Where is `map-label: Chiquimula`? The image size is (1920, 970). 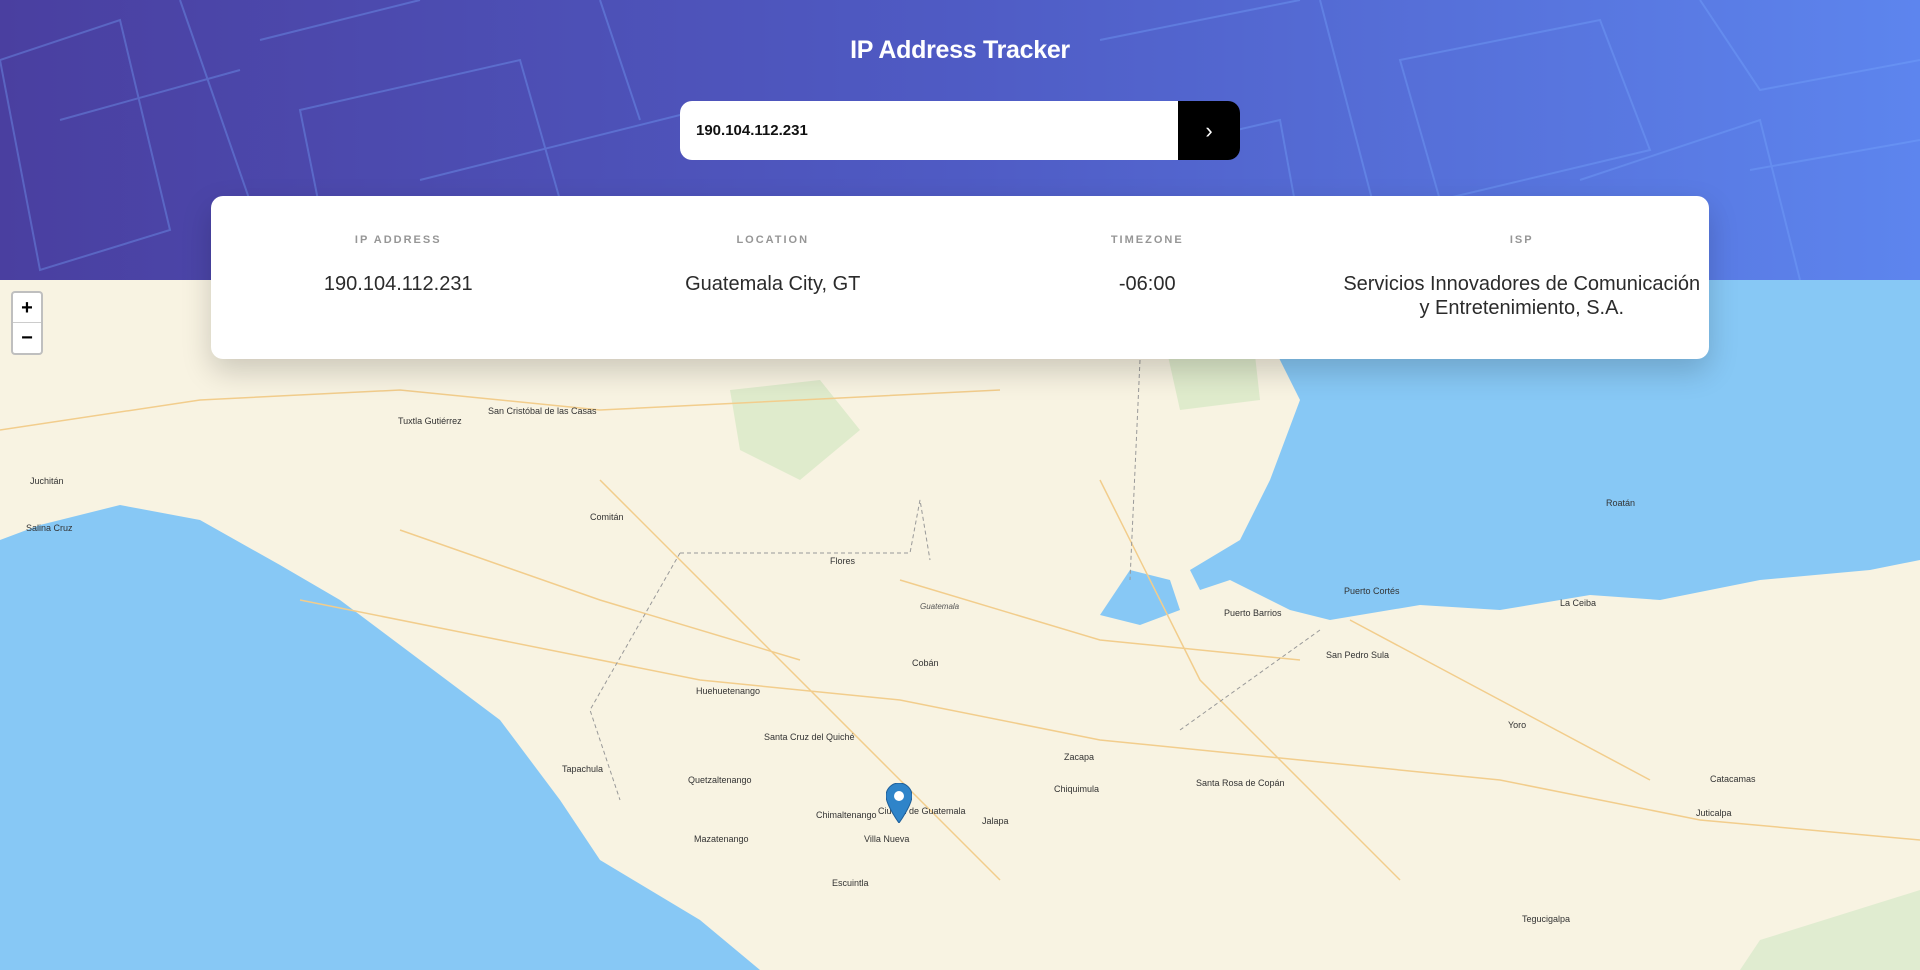
map-label: Chiquimula is located at coordinates (1077, 789).